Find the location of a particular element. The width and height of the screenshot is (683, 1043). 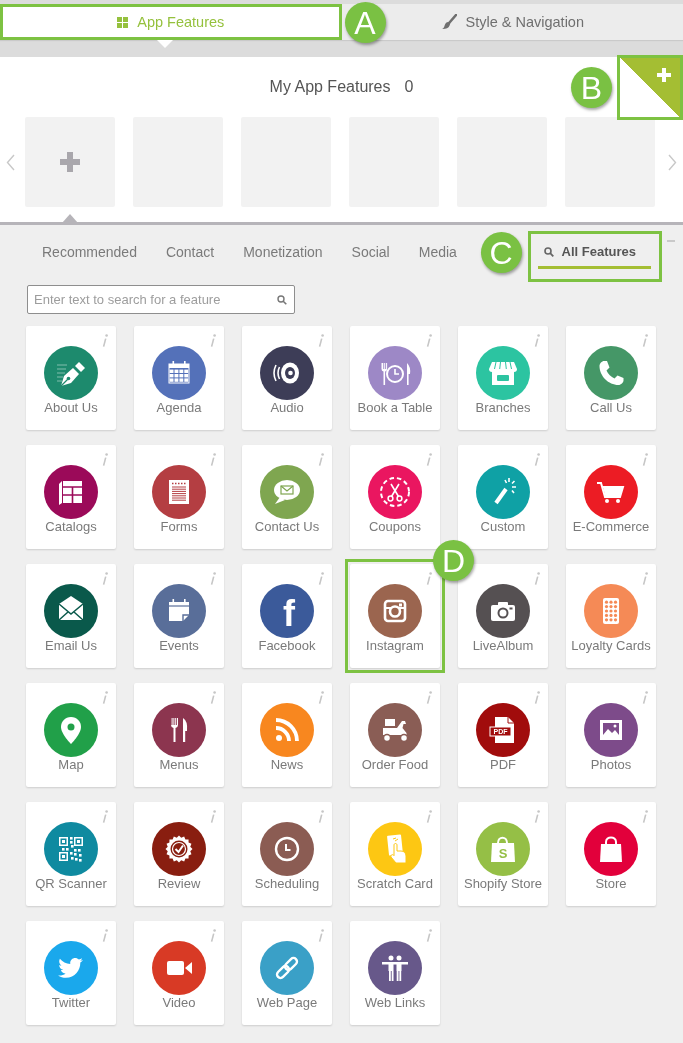

feature-tile: Menus is located at coordinates (179, 735).